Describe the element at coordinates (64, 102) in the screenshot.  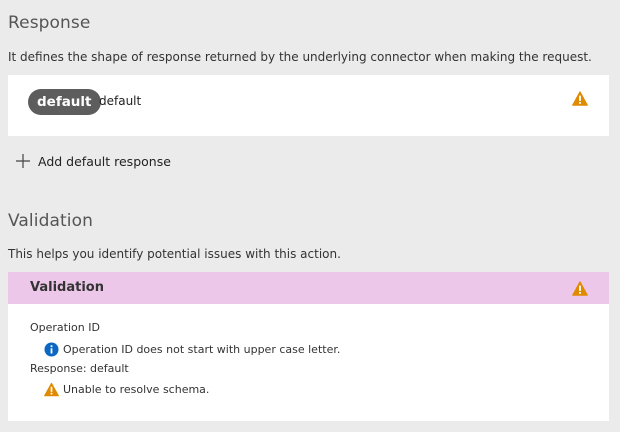
I see `response-badge: default` at that location.